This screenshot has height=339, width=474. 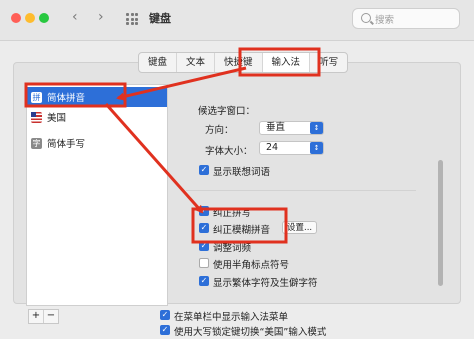 What do you see at coordinates (232, 213) in the screenshot?
I see `autocorrect-label: 纠正拼写` at bounding box center [232, 213].